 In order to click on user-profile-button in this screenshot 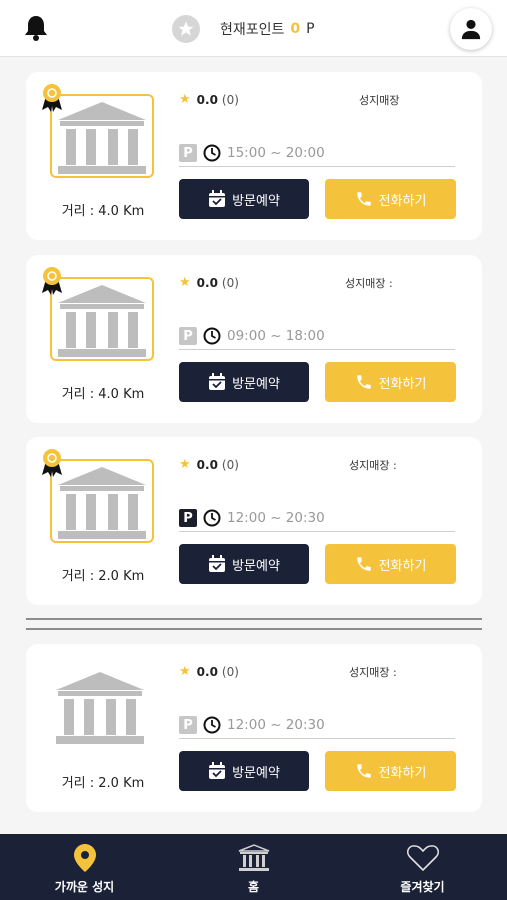, I will do `click(471, 29)`.